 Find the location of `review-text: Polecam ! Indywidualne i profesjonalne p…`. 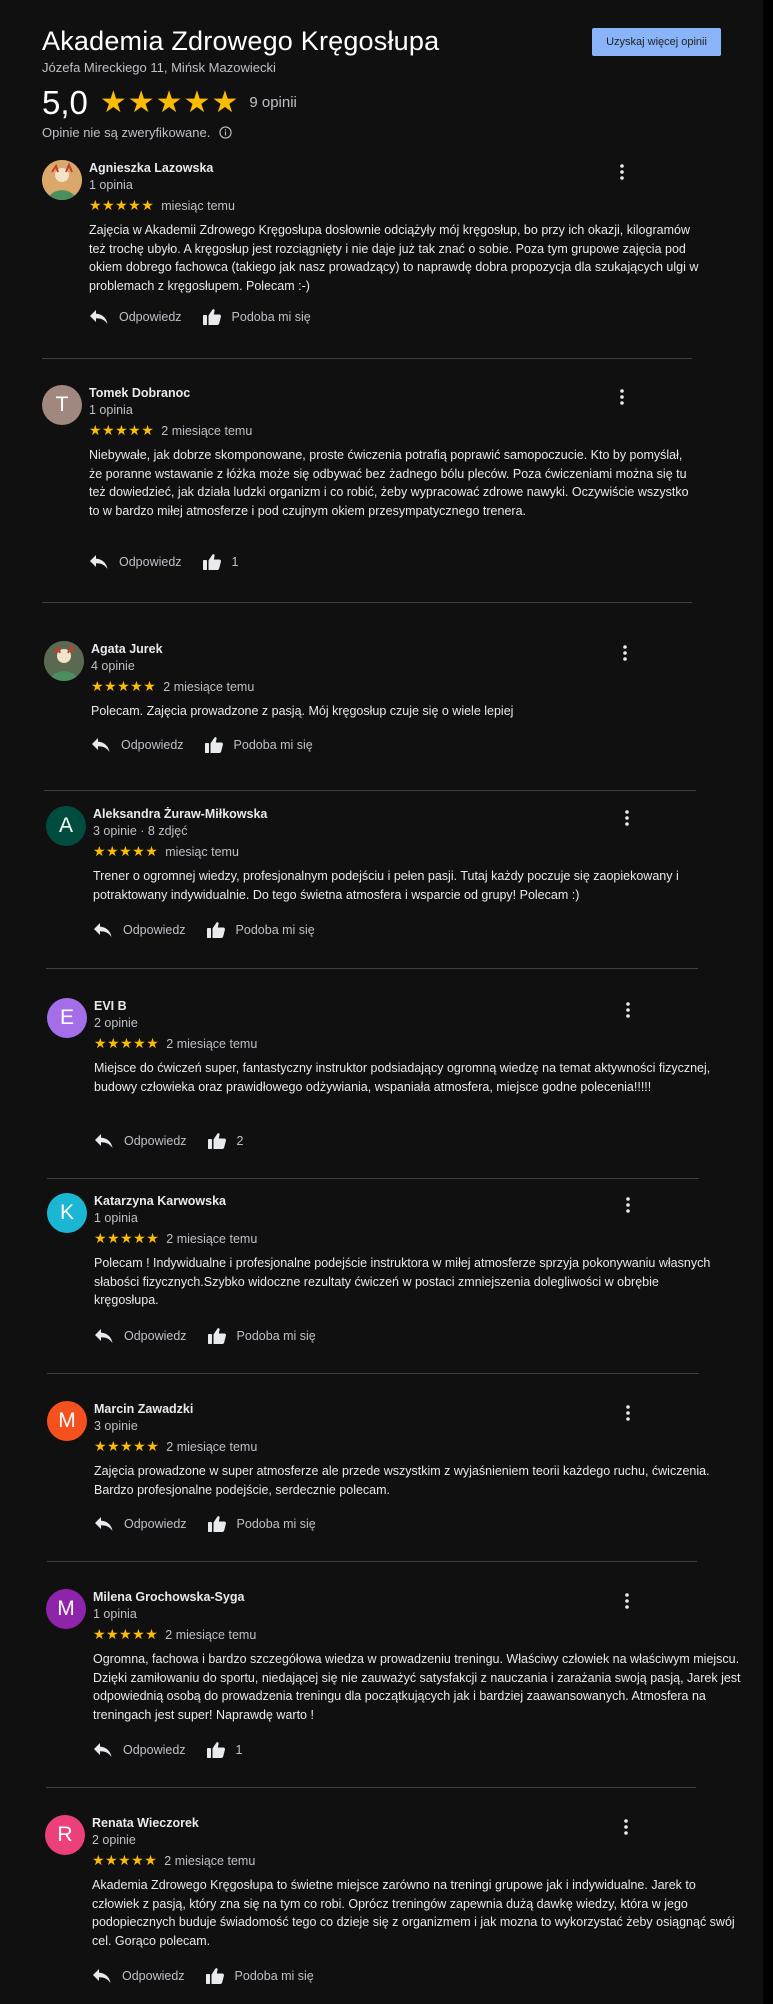

review-text: Polecam ! Indywidualne i profesjonalne p… is located at coordinates (402, 1281).